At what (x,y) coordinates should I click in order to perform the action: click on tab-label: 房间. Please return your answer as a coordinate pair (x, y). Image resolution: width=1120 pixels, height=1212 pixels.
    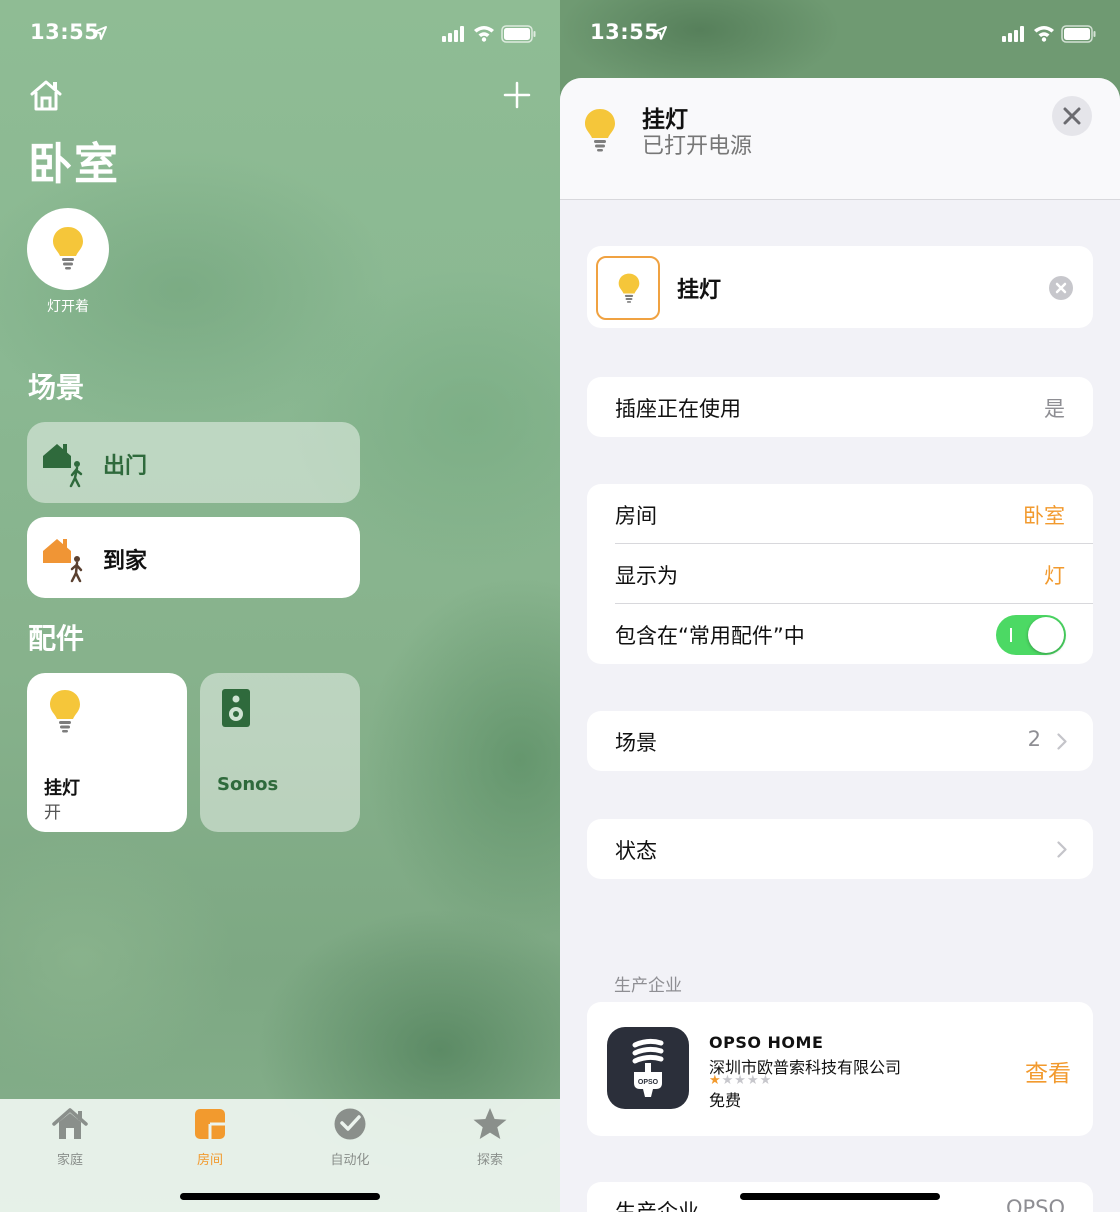
    Looking at the image, I should click on (209, 1160).